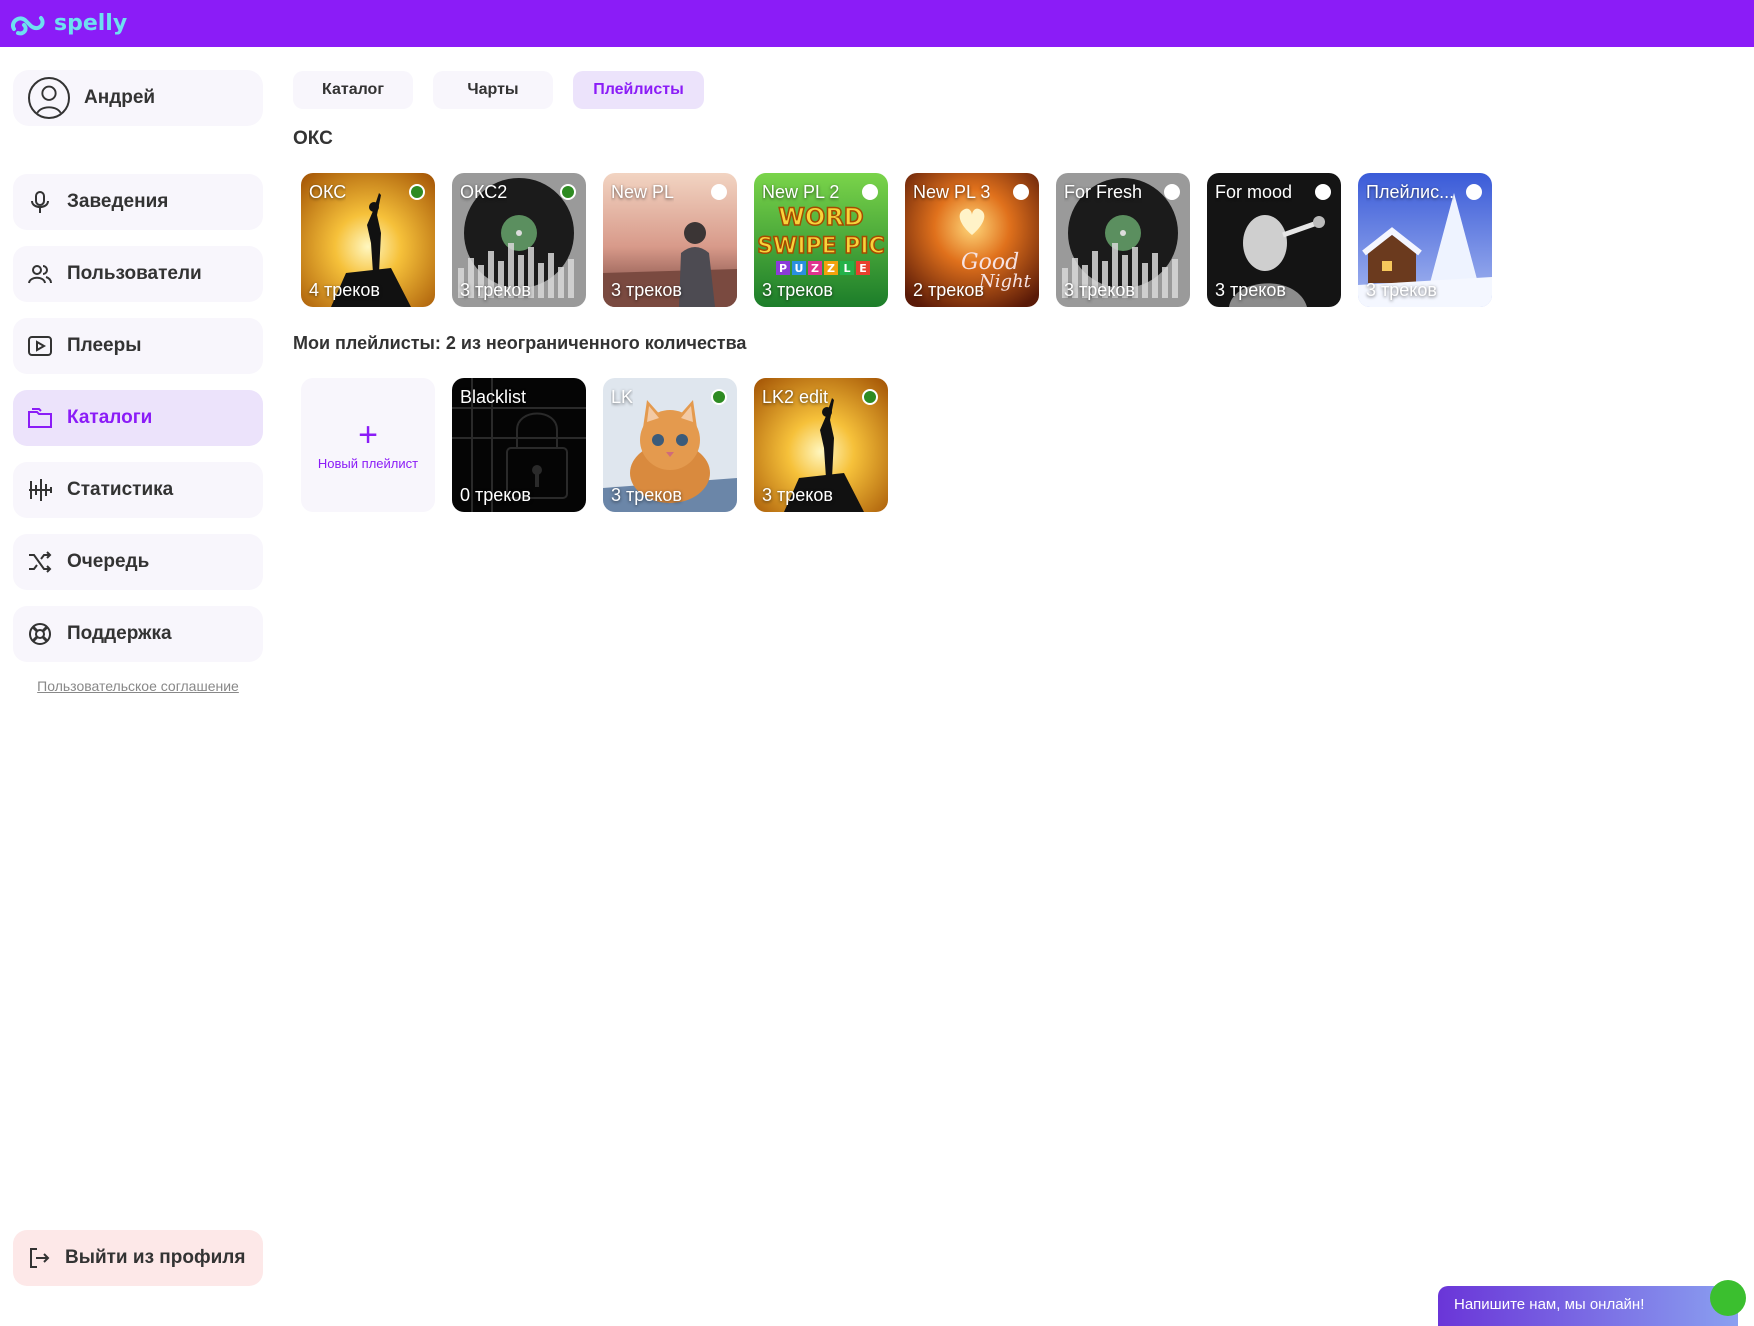 The height and width of the screenshot is (1326, 1754). What do you see at coordinates (1005, 281) in the screenshot?
I see `svg-text: Night` at bounding box center [1005, 281].